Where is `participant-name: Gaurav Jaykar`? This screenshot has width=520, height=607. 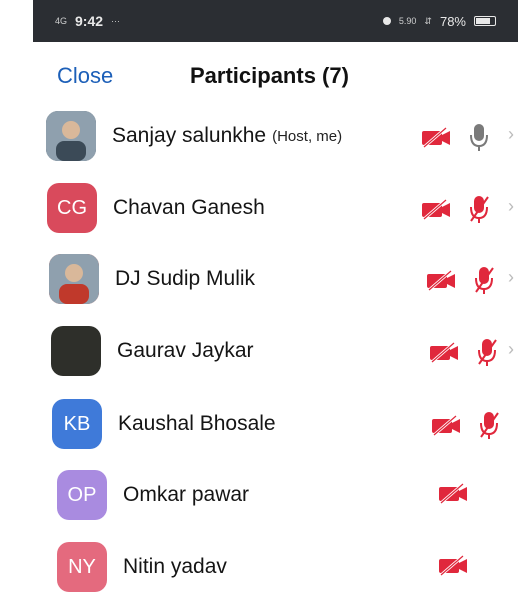
participant-name: Gaurav Jaykar is located at coordinates (185, 350).